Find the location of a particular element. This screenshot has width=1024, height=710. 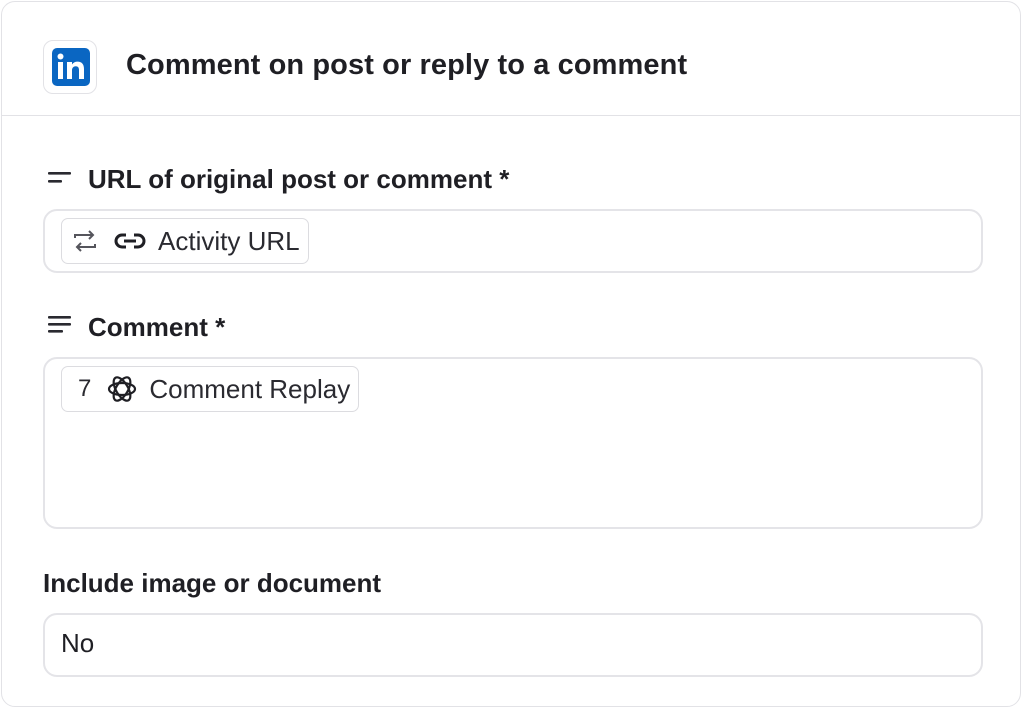

token-label: Comment Replay is located at coordinates (250, 388).